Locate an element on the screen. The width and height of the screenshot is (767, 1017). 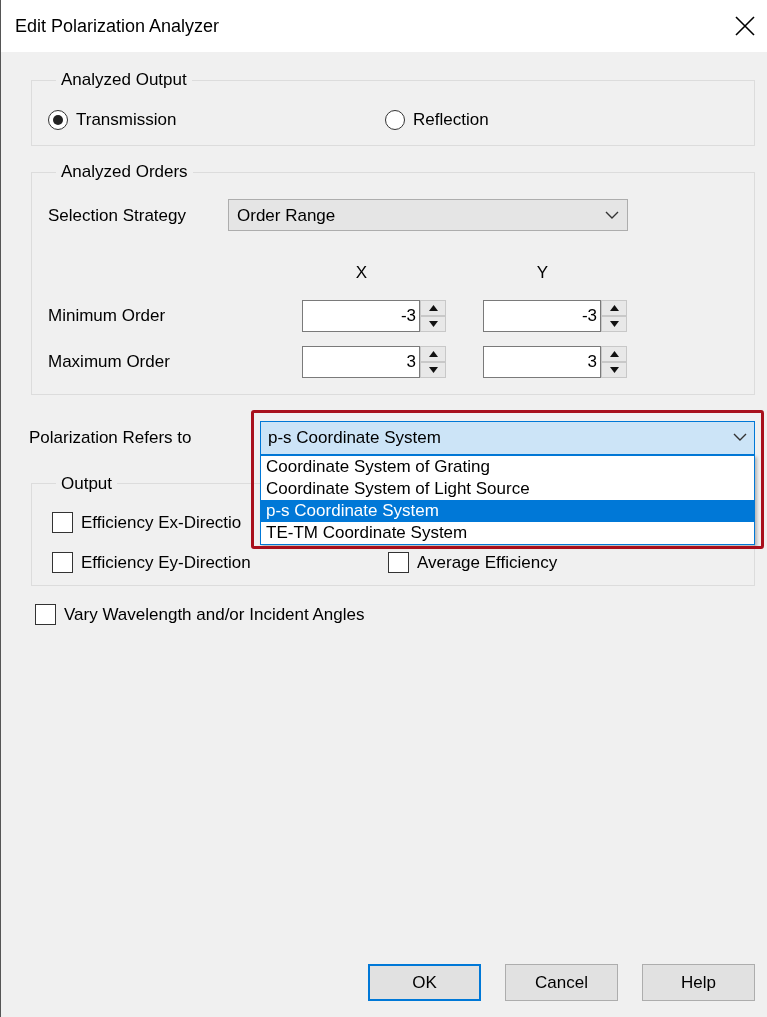
column-header: X is located at coordinates (361, 273).